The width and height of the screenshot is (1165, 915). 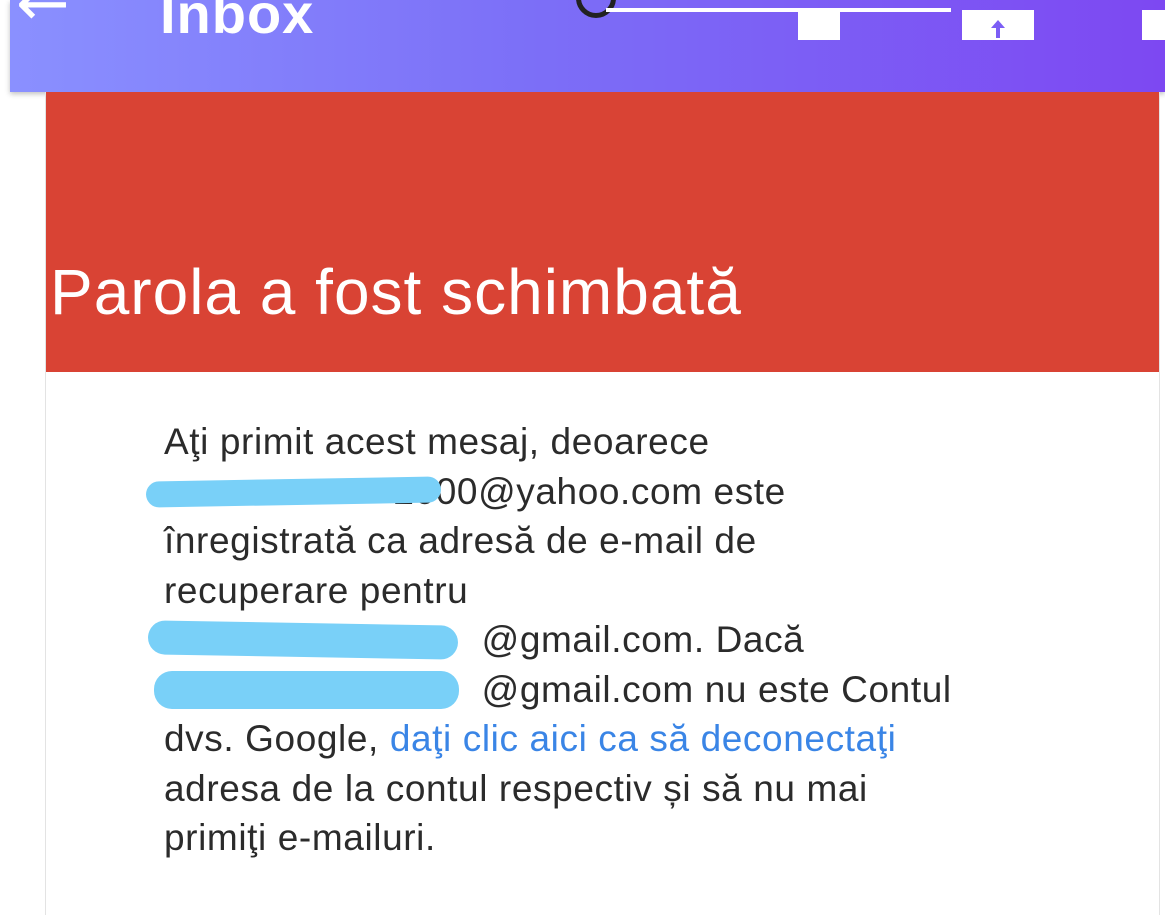 I want to click on body-line-6: aaaaaaaaaaaaaaa@gmail.com nu este Contul, so click(x=639, y=690).